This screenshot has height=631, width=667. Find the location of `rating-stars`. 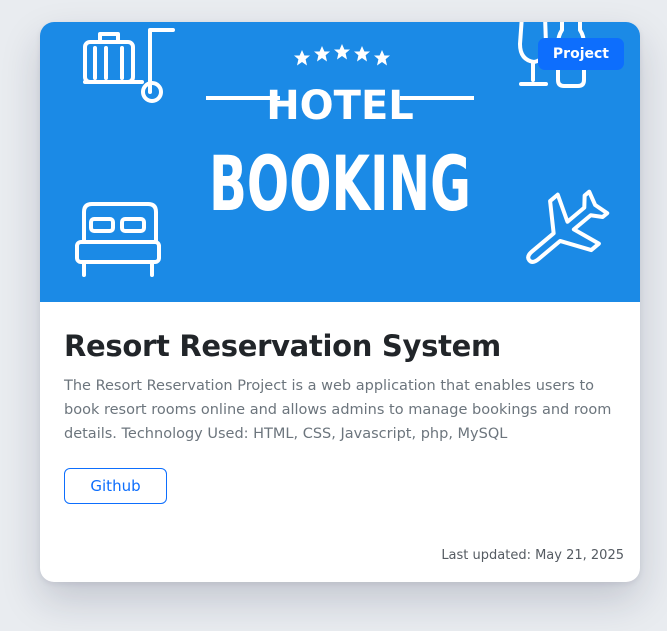

rating-stars is located at coordinates (342, 55).